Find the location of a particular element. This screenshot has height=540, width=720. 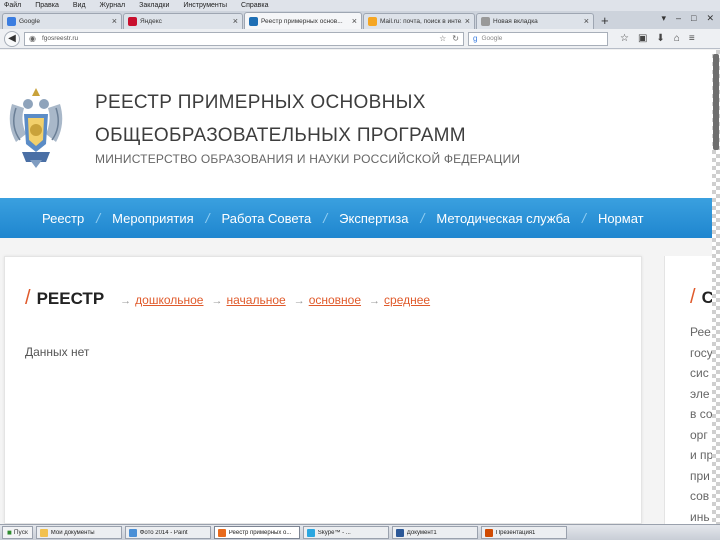

bookmarks-icon: ☆ is located at coordinates (624, 38).